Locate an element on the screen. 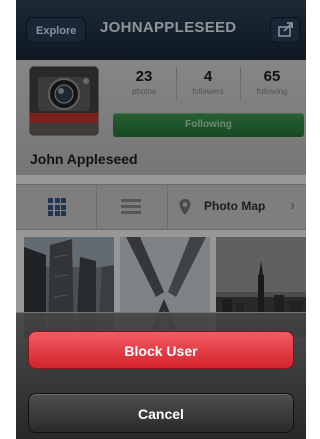 Image resolution: width=320 pixels, height=439 pixels. cancel-button: Cancel is located at coordinates (161, 413).